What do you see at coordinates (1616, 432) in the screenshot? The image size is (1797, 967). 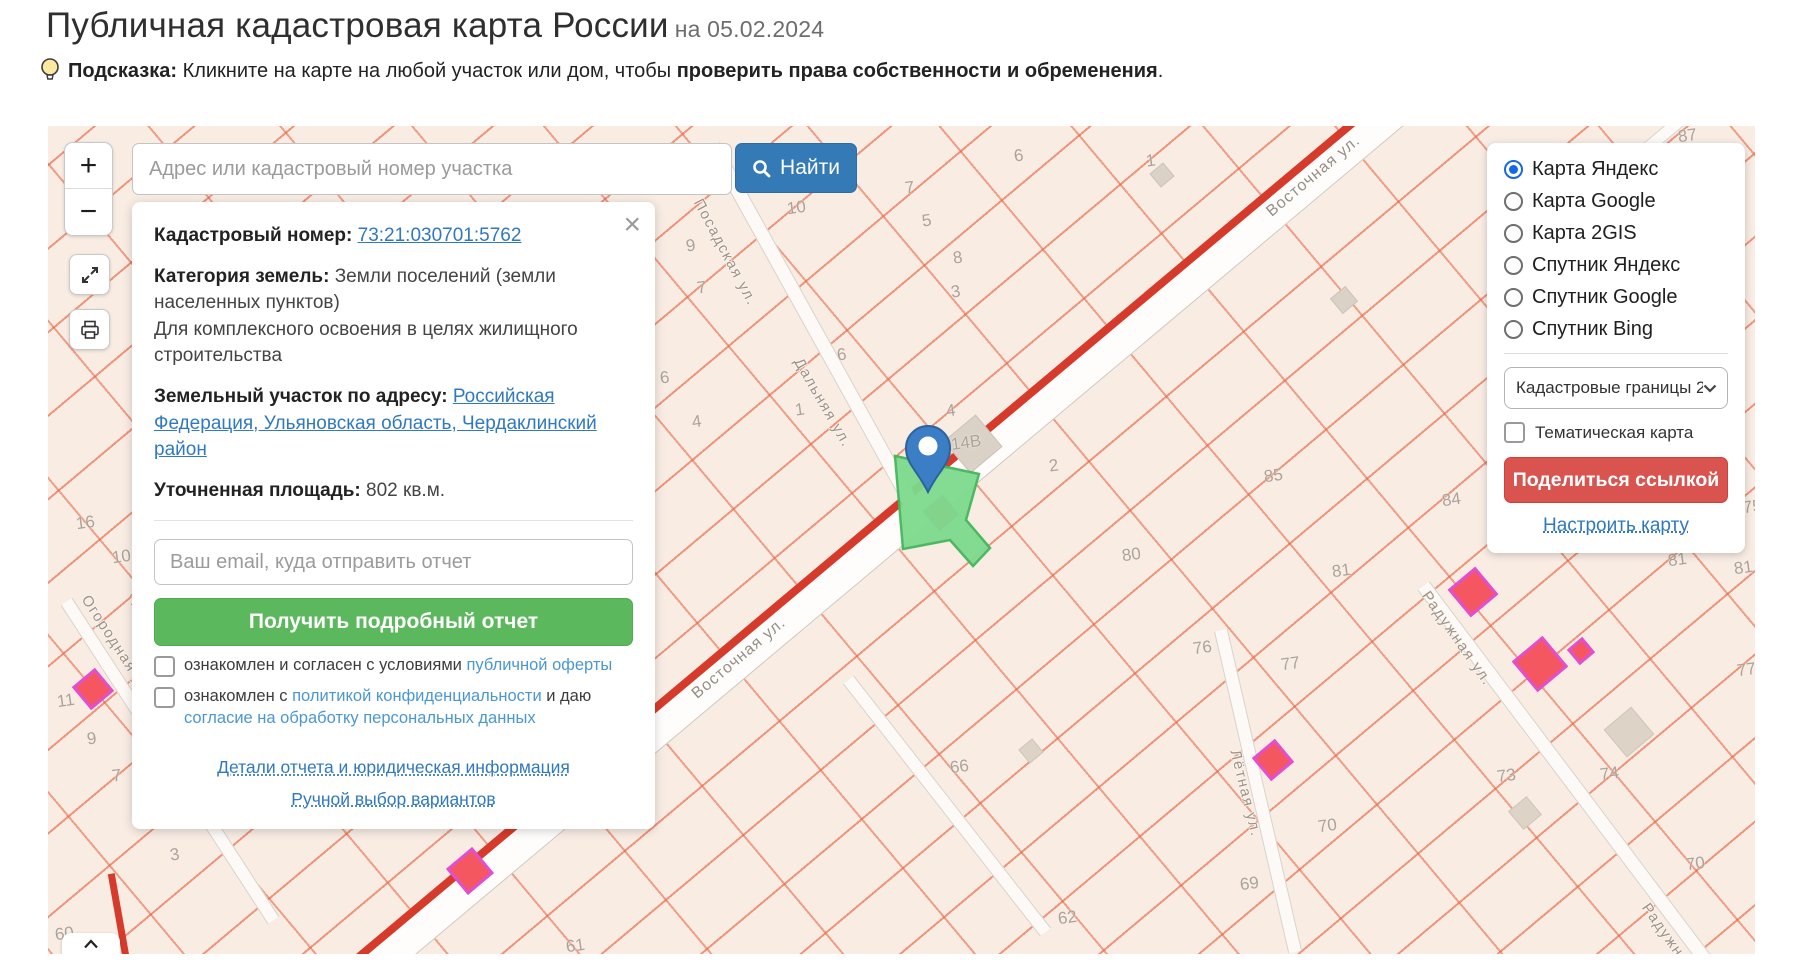 I see `thematic-map-row: Тематическая карта` at bounding box center [1616, 432].